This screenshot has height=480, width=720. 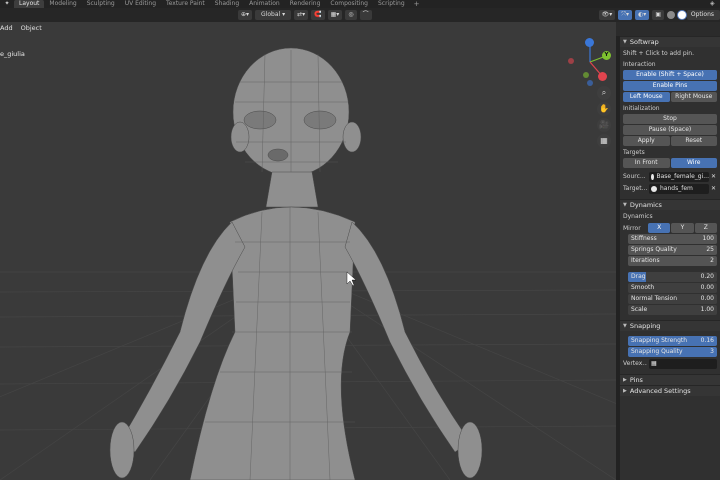 I want to click on gizmo-y-axis: Y, so click(x=606, y=55).